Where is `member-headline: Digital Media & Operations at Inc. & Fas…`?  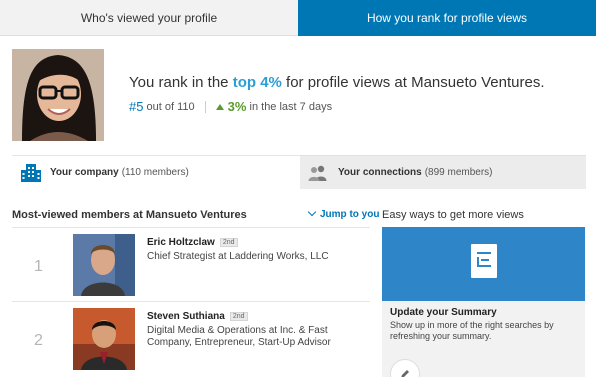 member-headline: Digital Media & Operations at Inc. & Fas… is located at coordinates (239, 336).